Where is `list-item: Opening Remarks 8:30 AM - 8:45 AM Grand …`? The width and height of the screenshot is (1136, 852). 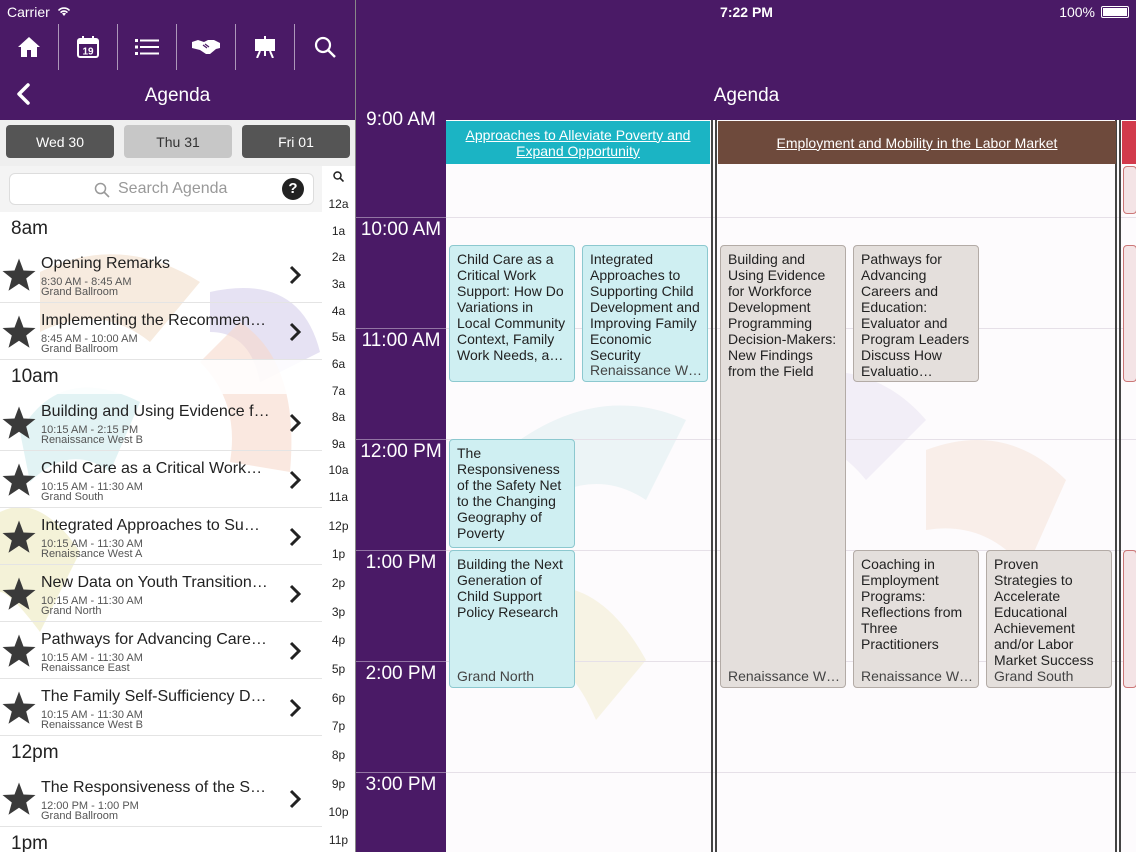 list-item: Opening Remarks 8:30 AM - 8:45 AM Grand … is located at coordinates (161, 274).